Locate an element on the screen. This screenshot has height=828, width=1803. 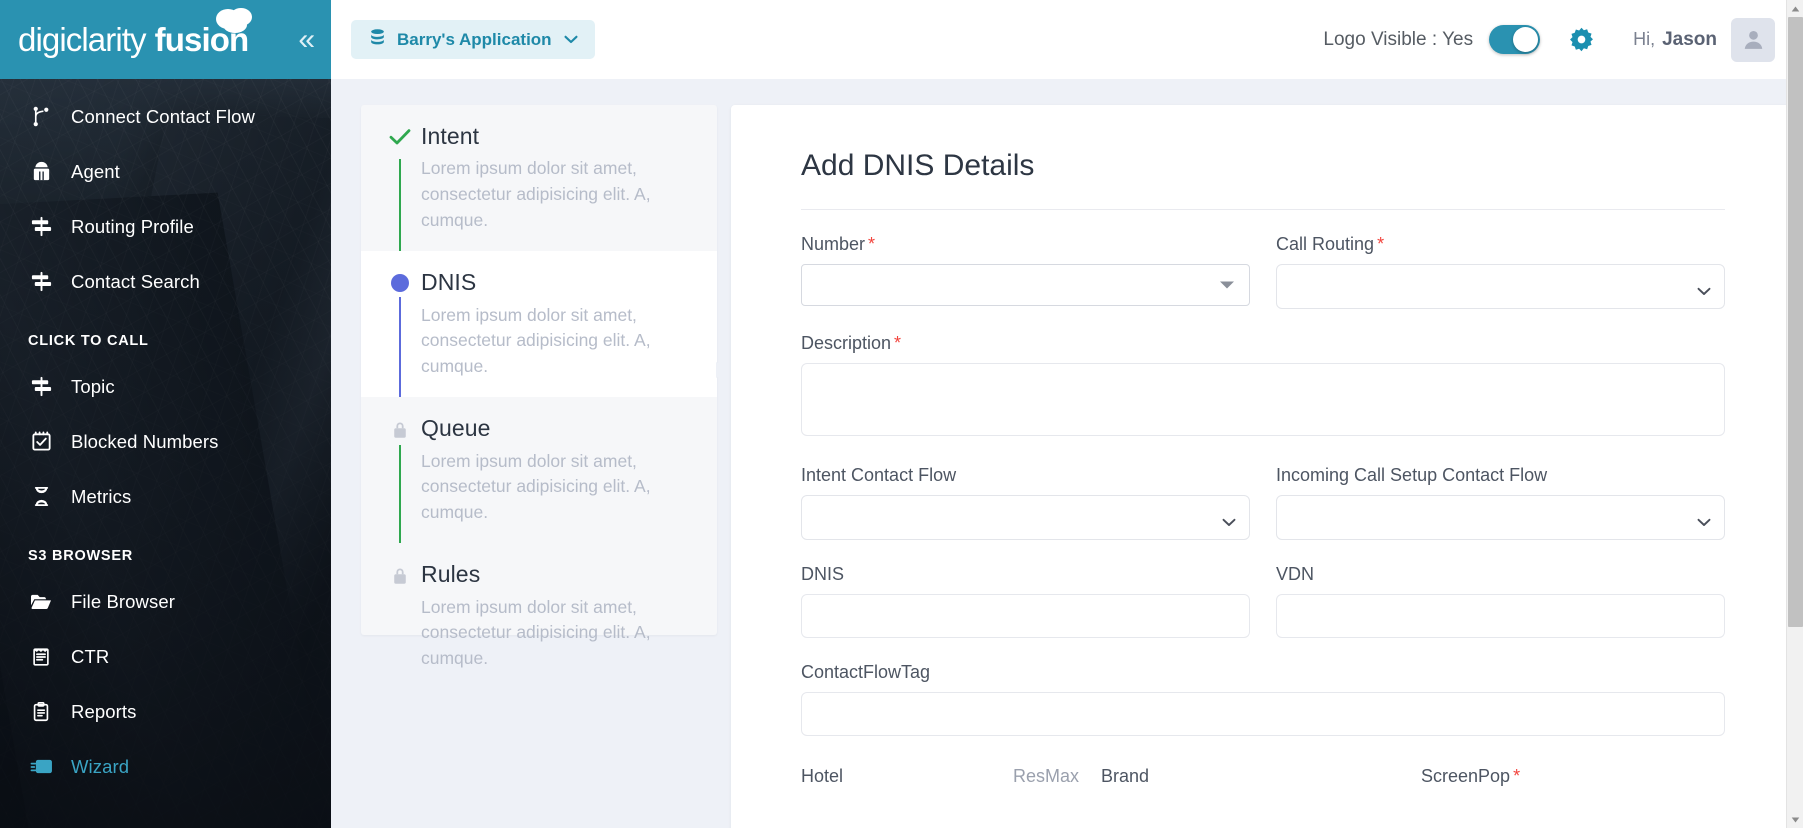
form-row-number-callrouting: Number * Call Routing * is located at coordinates (1263, 271).